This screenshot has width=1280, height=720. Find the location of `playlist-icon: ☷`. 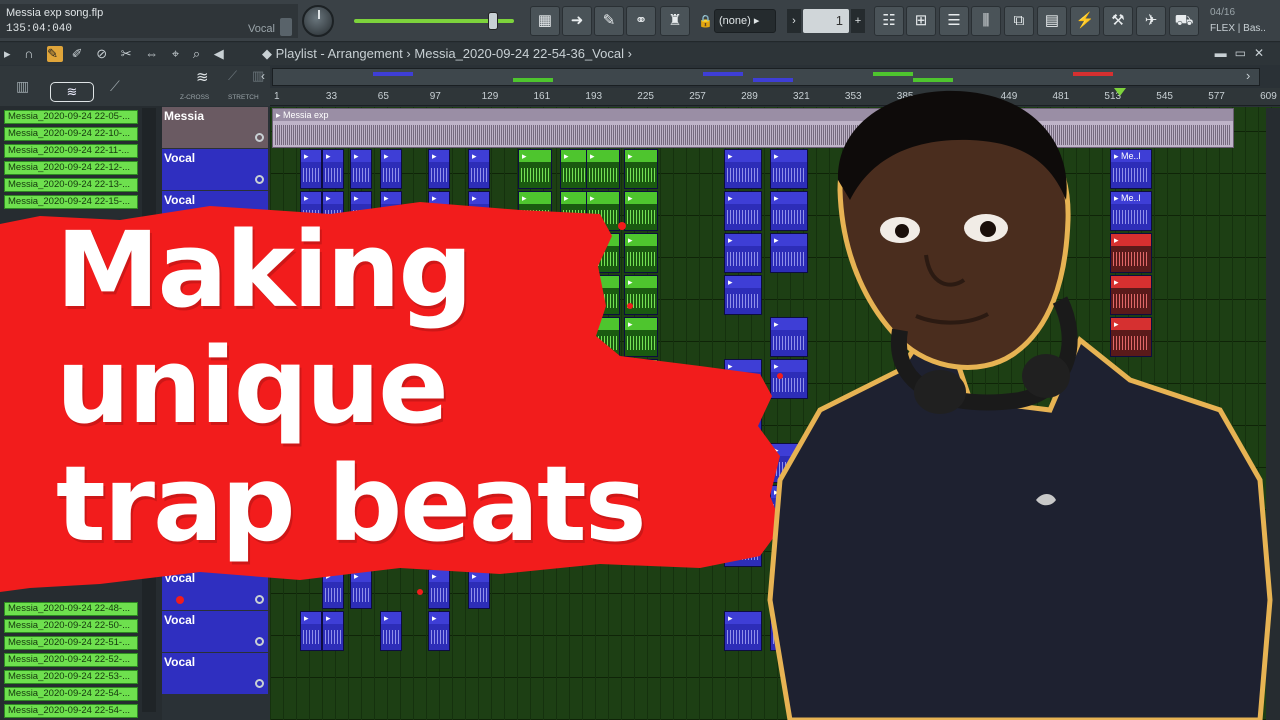

playlist-icon: ☷ is located at coordinates (889, 21).